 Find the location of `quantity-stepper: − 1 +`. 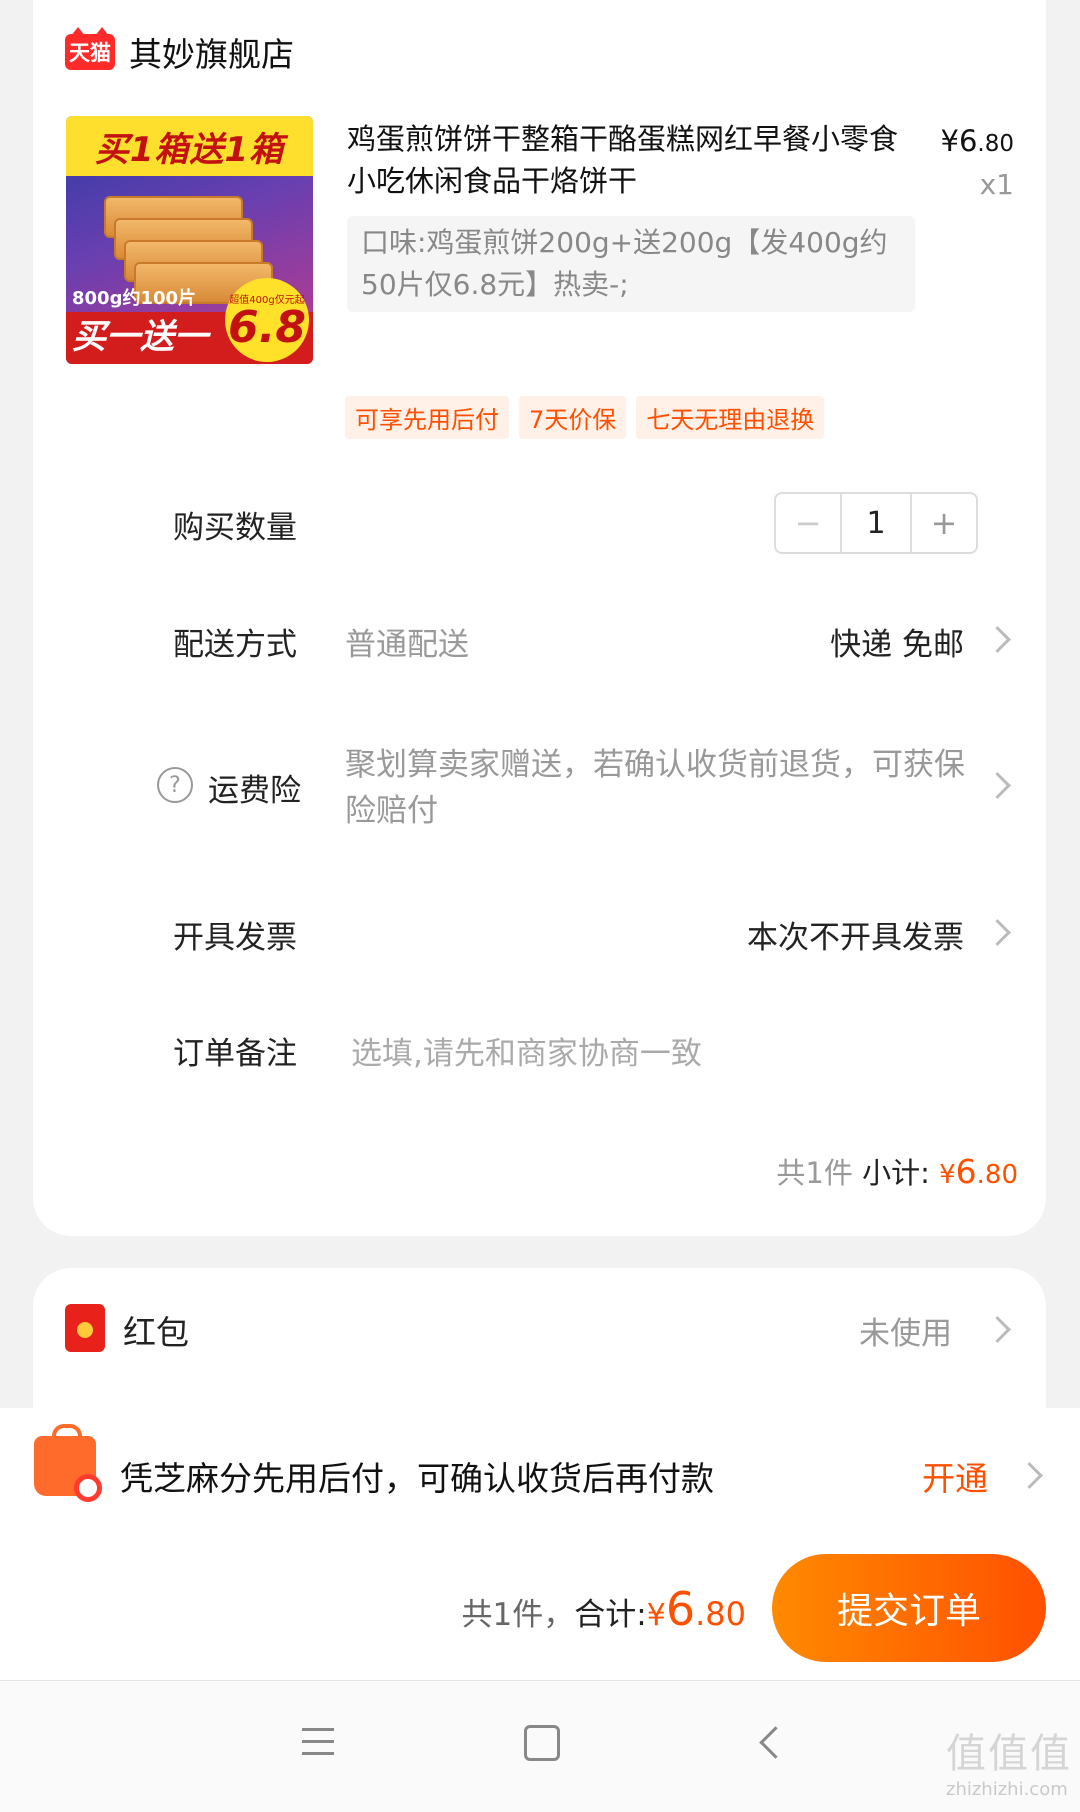

quantity-stepper: − 1 + is located at coordinates (876, 523).